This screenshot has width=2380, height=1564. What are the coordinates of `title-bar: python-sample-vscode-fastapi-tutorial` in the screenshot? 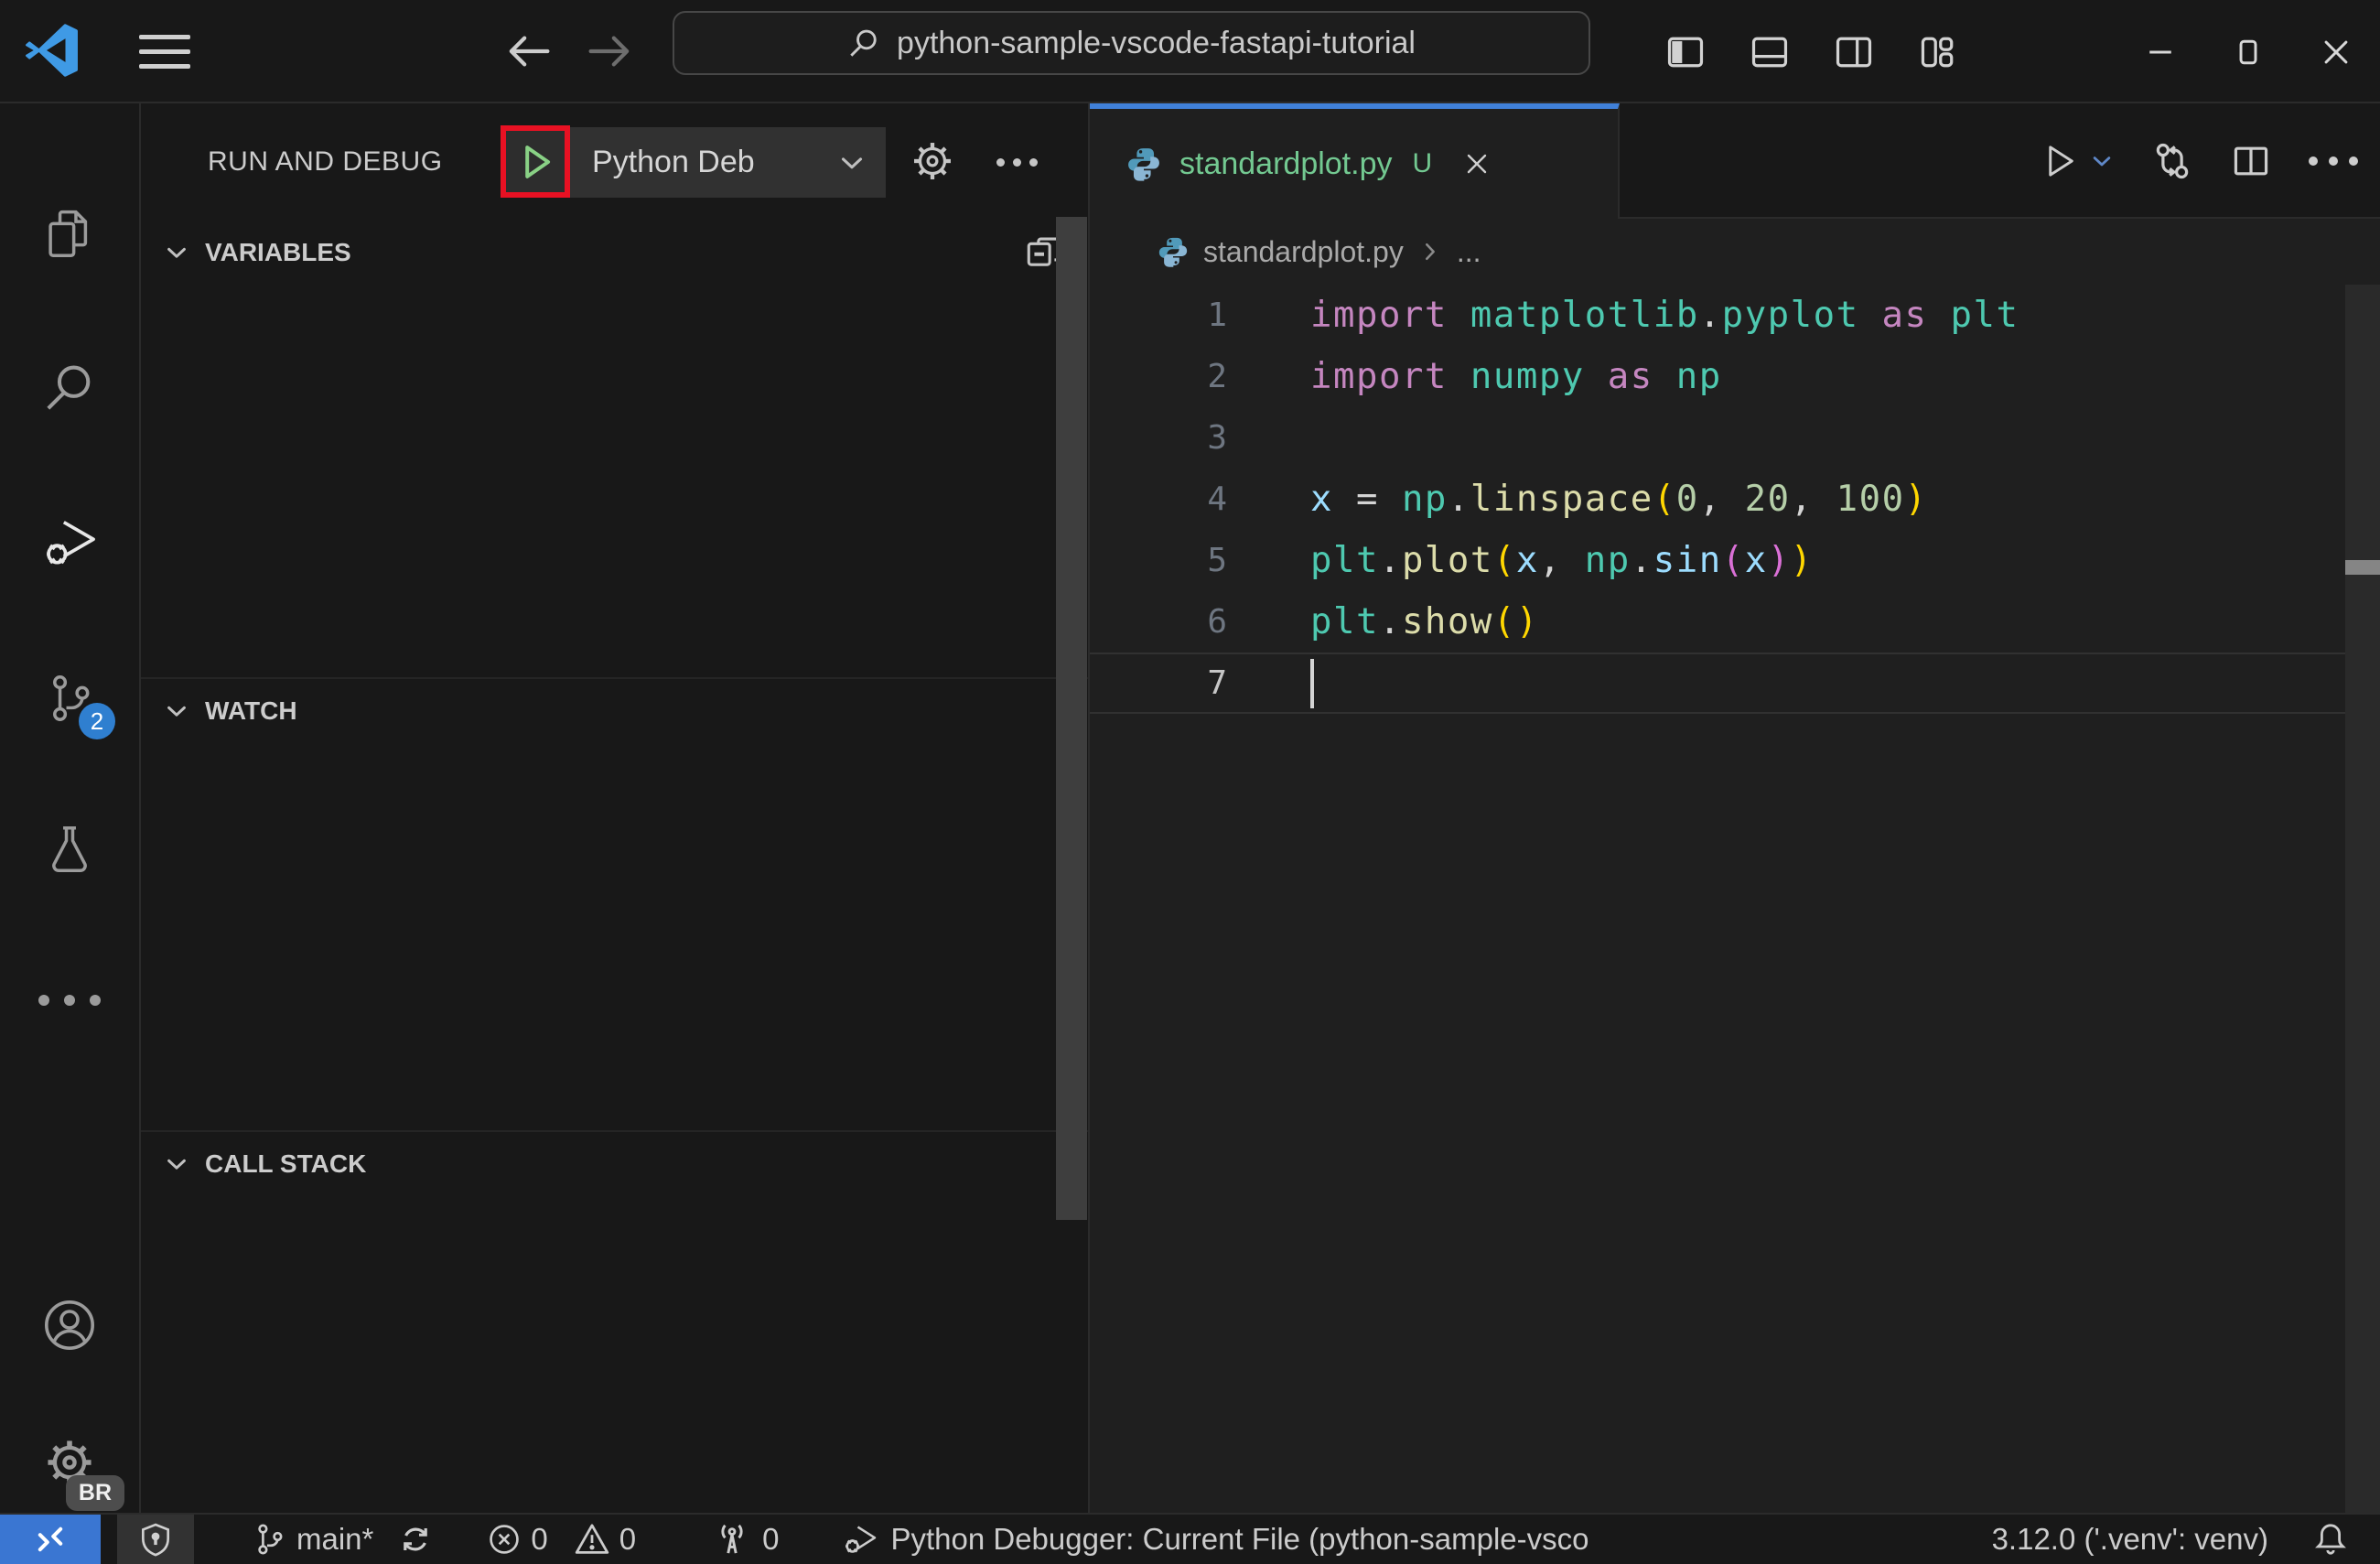 It's located at (1190, 51).